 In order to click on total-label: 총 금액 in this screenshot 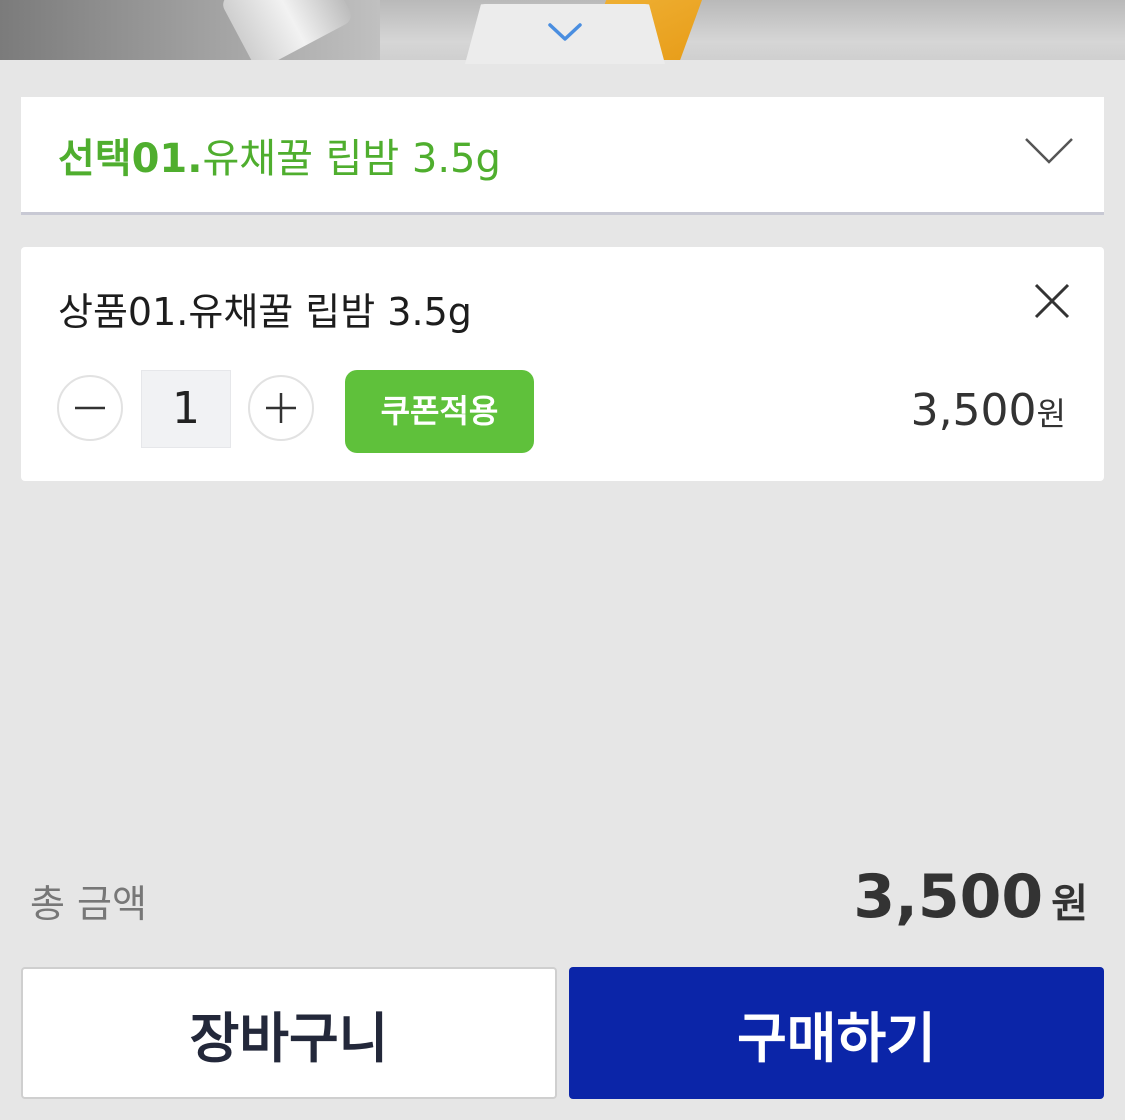, I will do `click(88, 904)`.